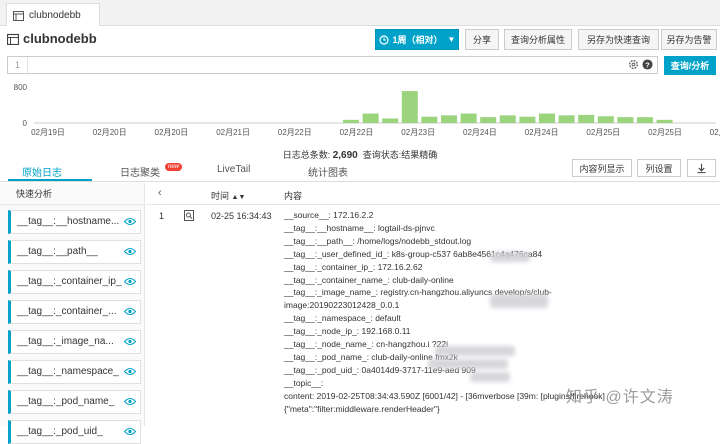  Describe the element at coordinates (451, 39) in the screenshot. I see `caret-down-icon: ▼` at that location.